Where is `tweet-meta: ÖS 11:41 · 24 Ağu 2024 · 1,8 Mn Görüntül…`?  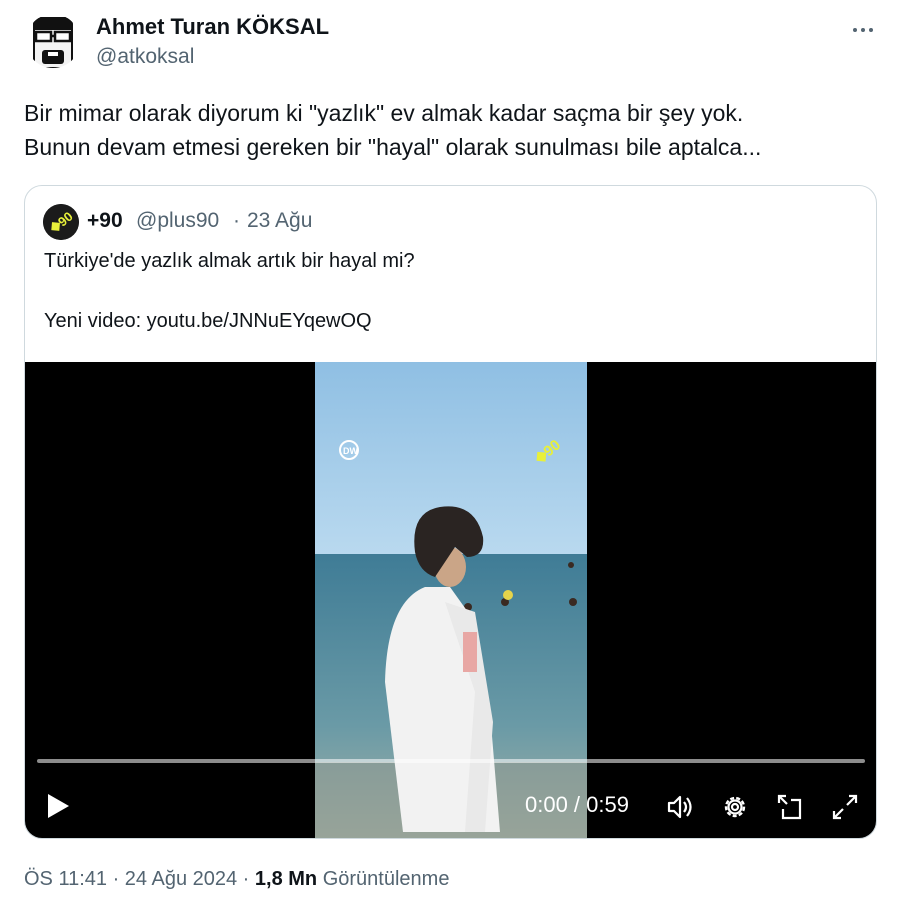 tweet-meta: ÖS 11:41 · 24 Ağu 2024 · 1,8 Mn Görüntül… is located at coordinates (236, 879).